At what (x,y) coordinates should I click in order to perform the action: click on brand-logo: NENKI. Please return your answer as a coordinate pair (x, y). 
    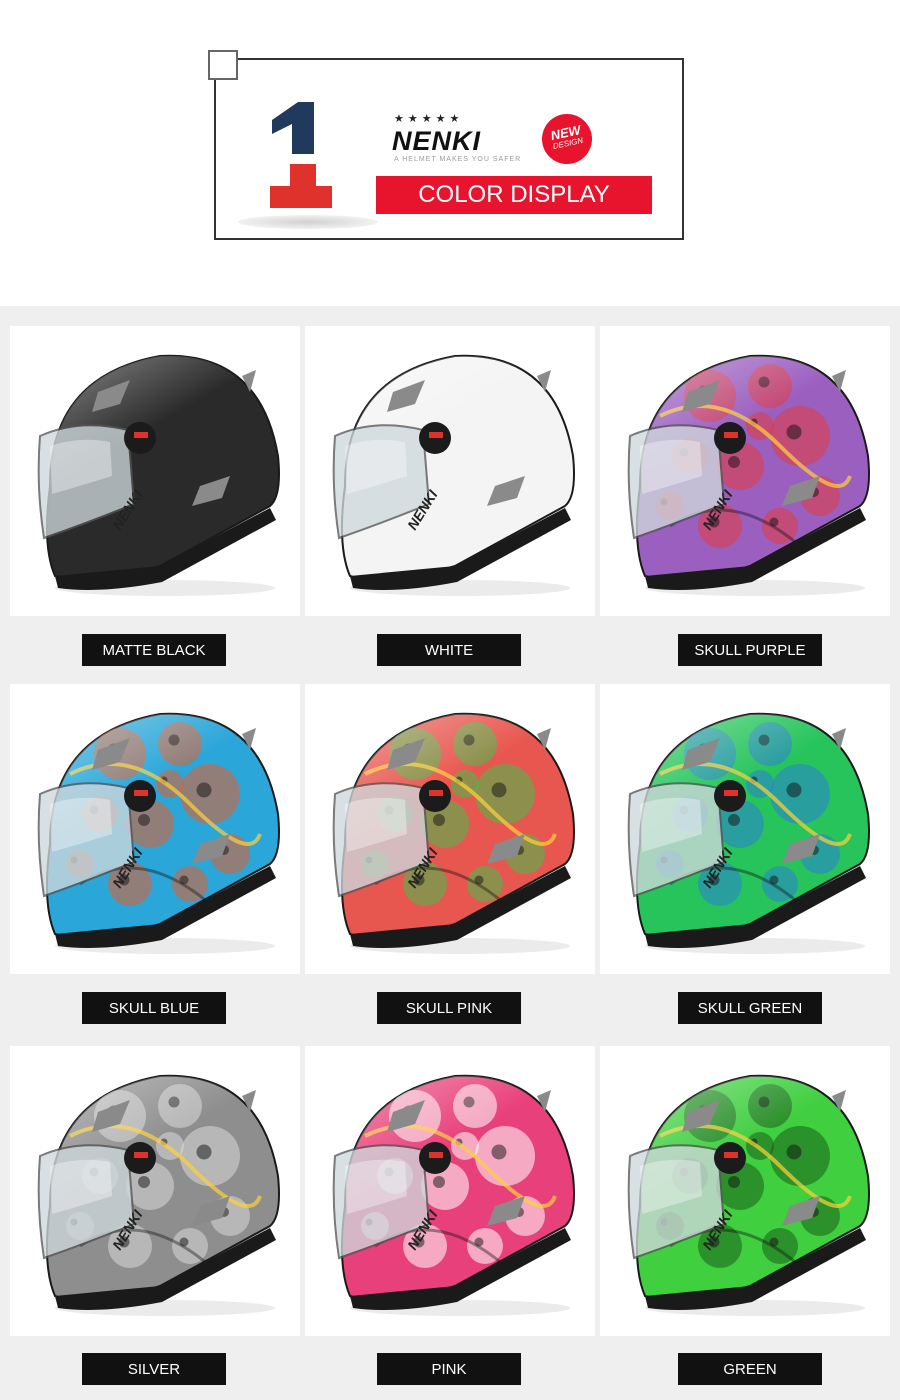
    Looking at the image, I should click on (437, 141).